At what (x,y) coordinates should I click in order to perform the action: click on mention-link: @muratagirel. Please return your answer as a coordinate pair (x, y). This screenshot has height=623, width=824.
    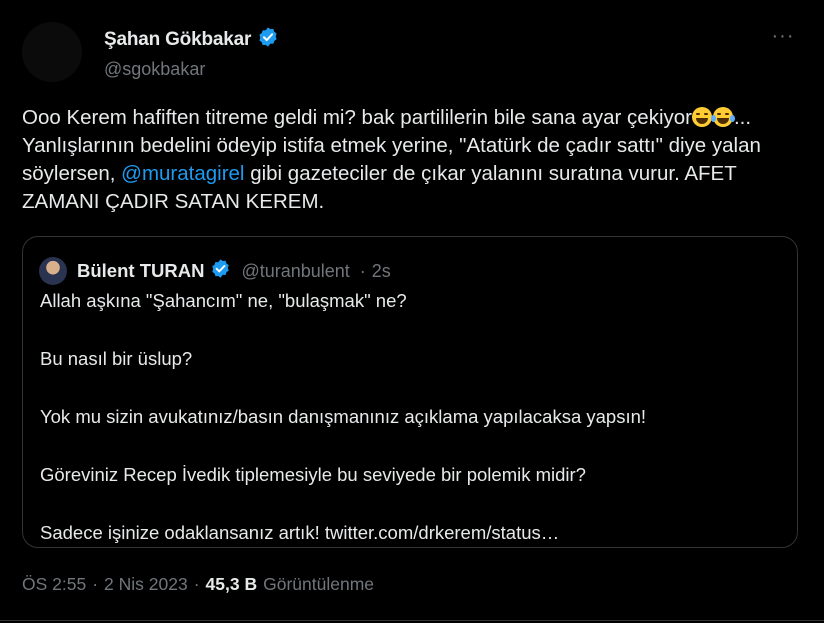
    Looking at the image, I should click on (182, 173).